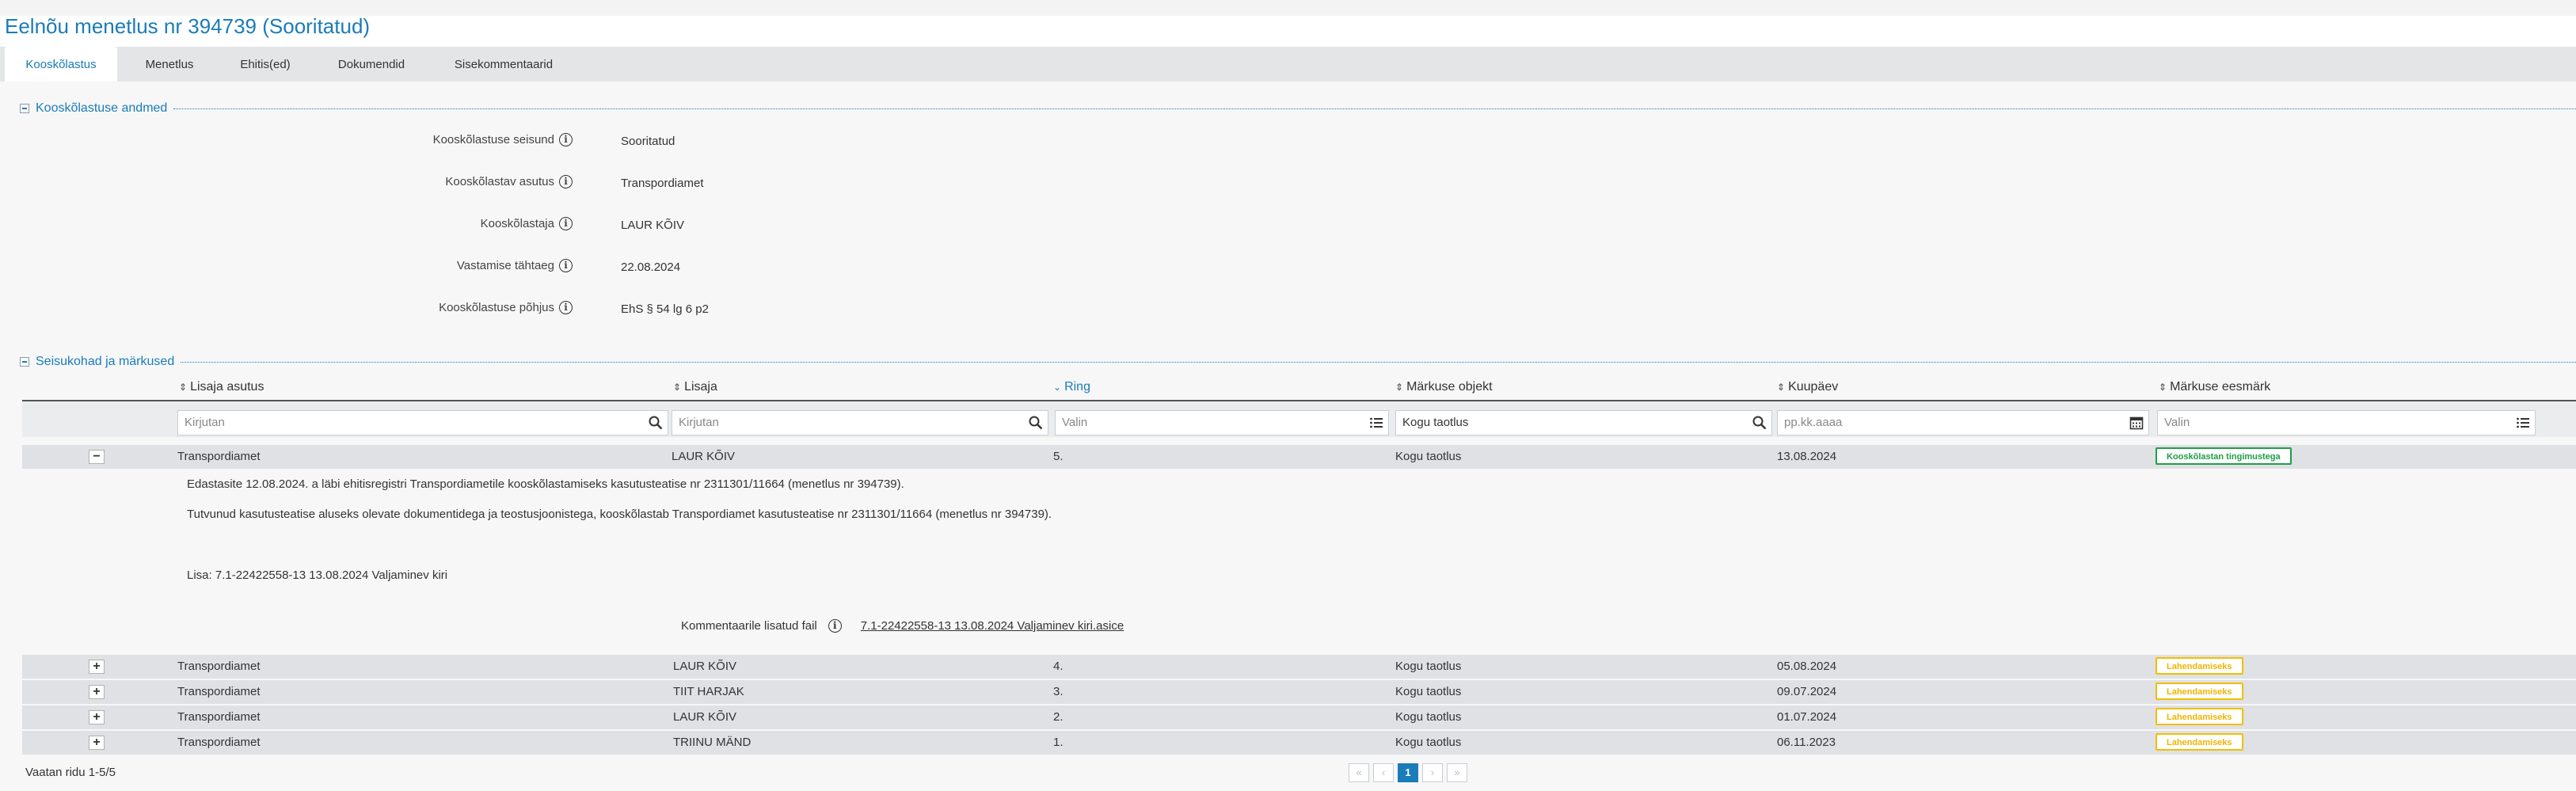 This screenshot has width=2576, height=791. Describe the element at coordinates (1058, 457) in the screenshot. I see `cell-ring: 5.` at that location.